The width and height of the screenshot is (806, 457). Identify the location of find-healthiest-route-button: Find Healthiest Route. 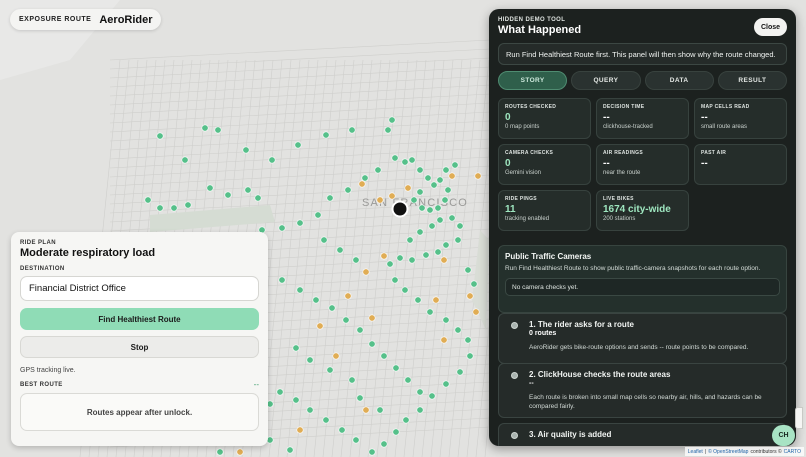
(139, 319).